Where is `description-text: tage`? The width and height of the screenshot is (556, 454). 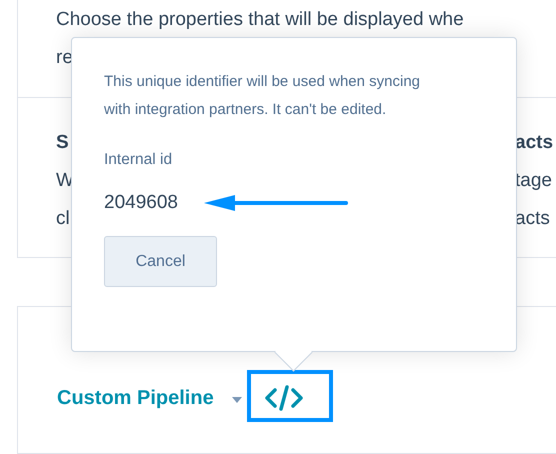 description-text: tage is located at coordinates (533, 181).